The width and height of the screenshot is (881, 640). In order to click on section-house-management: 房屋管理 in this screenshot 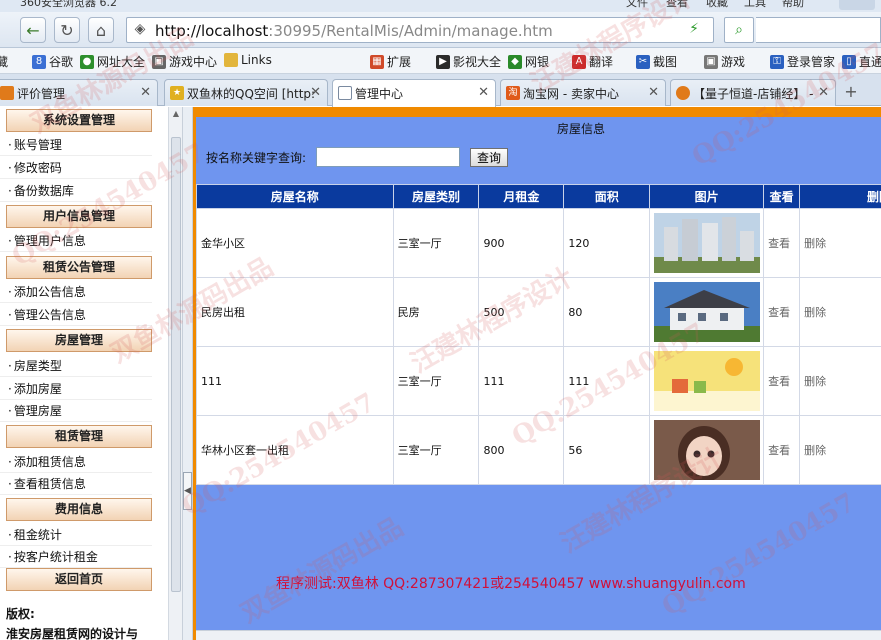, I will do `click(79, 340)`.